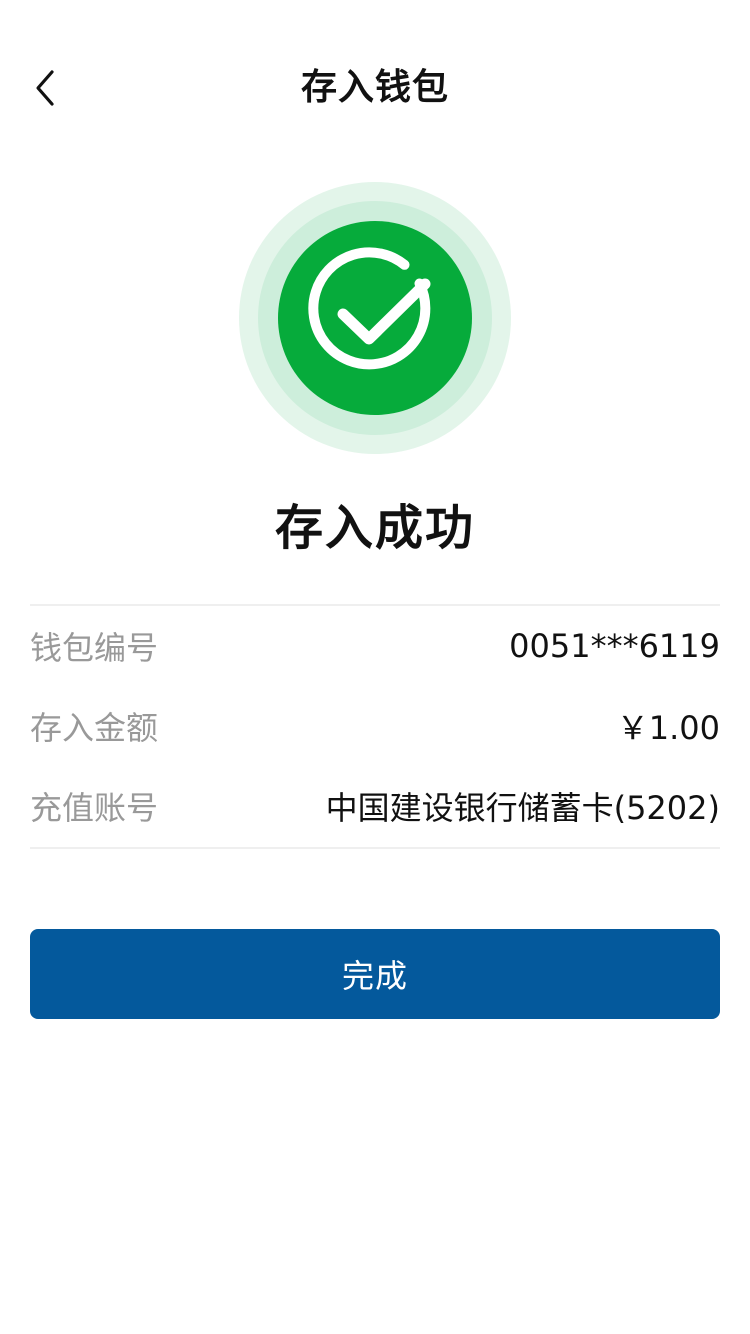  What do you see at coordinates (375, 974) in the screenshot?
I see `done-button: 完成` at bounding box center [375, 974].